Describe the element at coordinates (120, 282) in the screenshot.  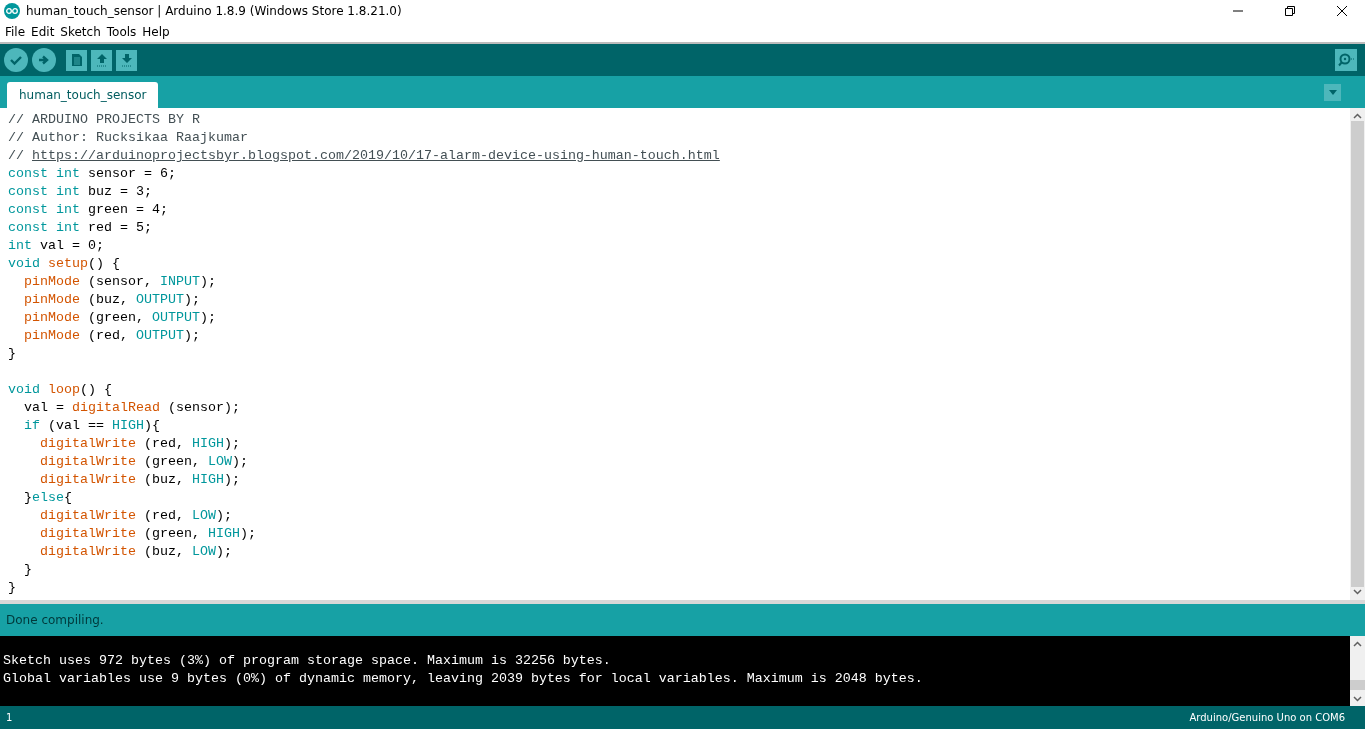
I see `code-line: pinMode (sensor, INPUT);` at that location.